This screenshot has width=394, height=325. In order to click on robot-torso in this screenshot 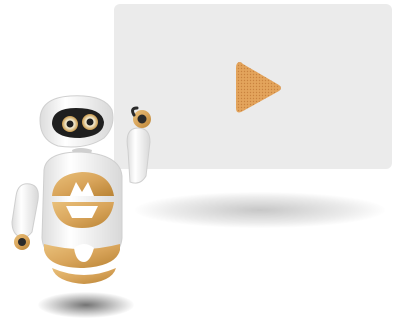, I will do `click(82, 217)`.